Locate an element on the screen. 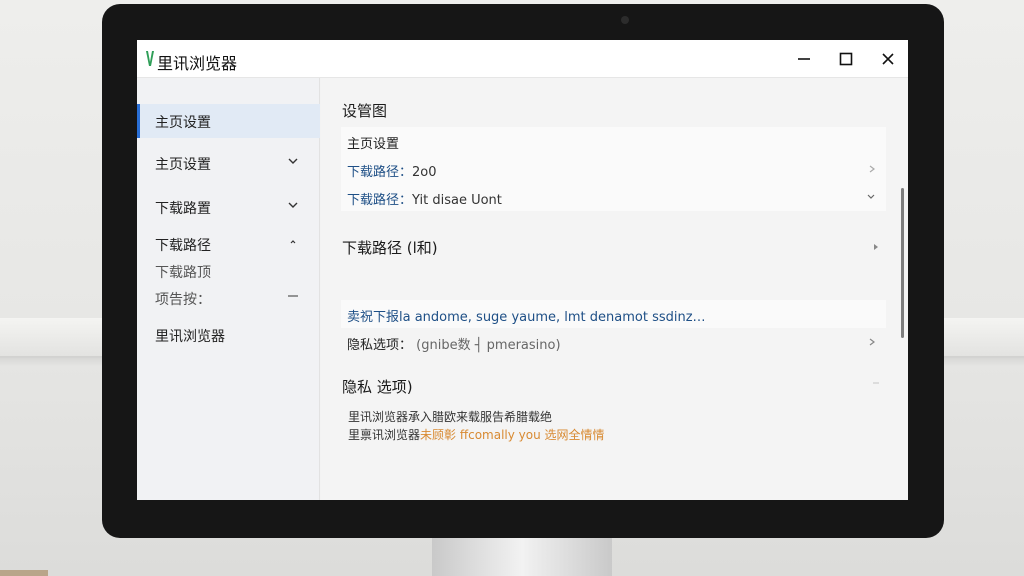 The height and width of the screenshot is (576, 1024). sidebar-item-label: 下载路顶 is located at coordinates (183, 273).